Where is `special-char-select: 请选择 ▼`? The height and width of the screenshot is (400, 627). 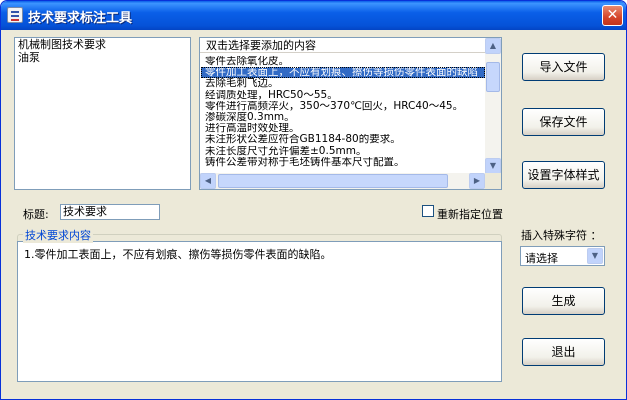 special-char-select: 请选择 ▼ is located at coordinates (562, 256).